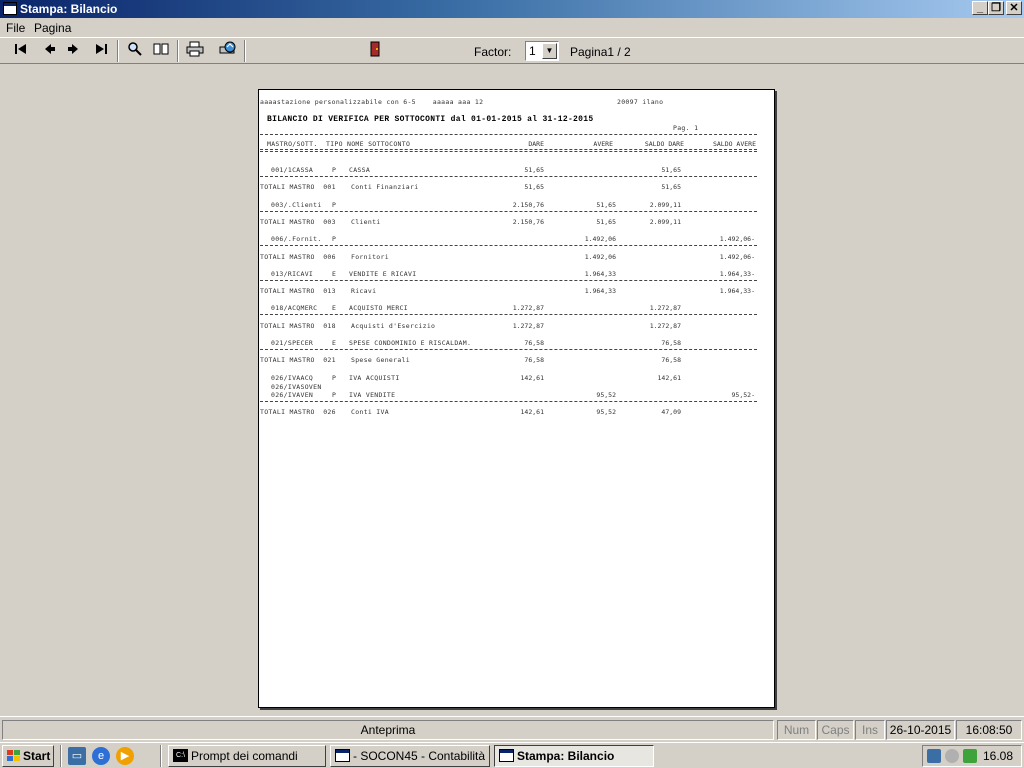  Describe the element at coordinates (135, 51) in the screenshot. I see `zoom-icon` at that location.